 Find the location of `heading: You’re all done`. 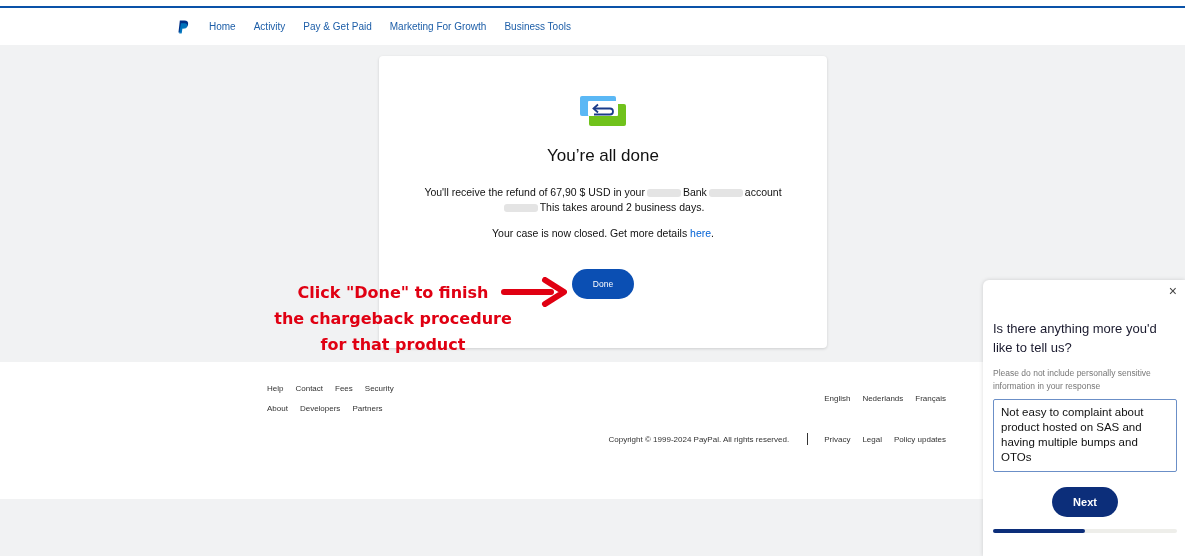

heading: You’re all done is located at coordinates (603, 156).